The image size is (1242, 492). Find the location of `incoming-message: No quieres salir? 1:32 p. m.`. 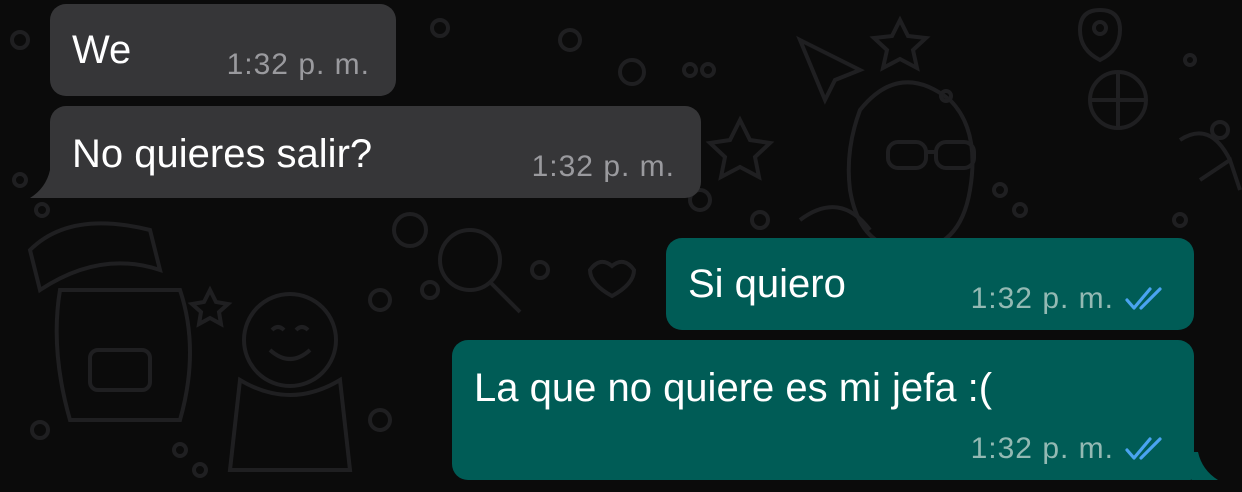

incoming-message: No quieres salir? 1:32 p. m. is located at coordinates (375, 152).